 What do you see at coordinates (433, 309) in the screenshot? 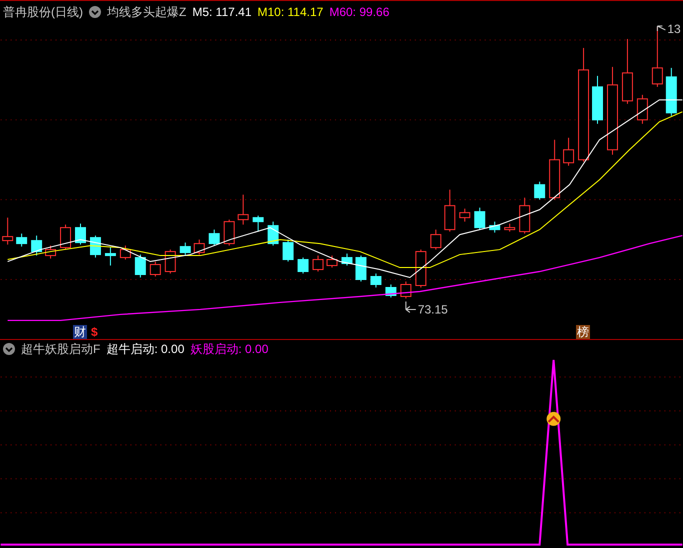
I see `low-price-label: 73.15` at bounding box center [433, 309].